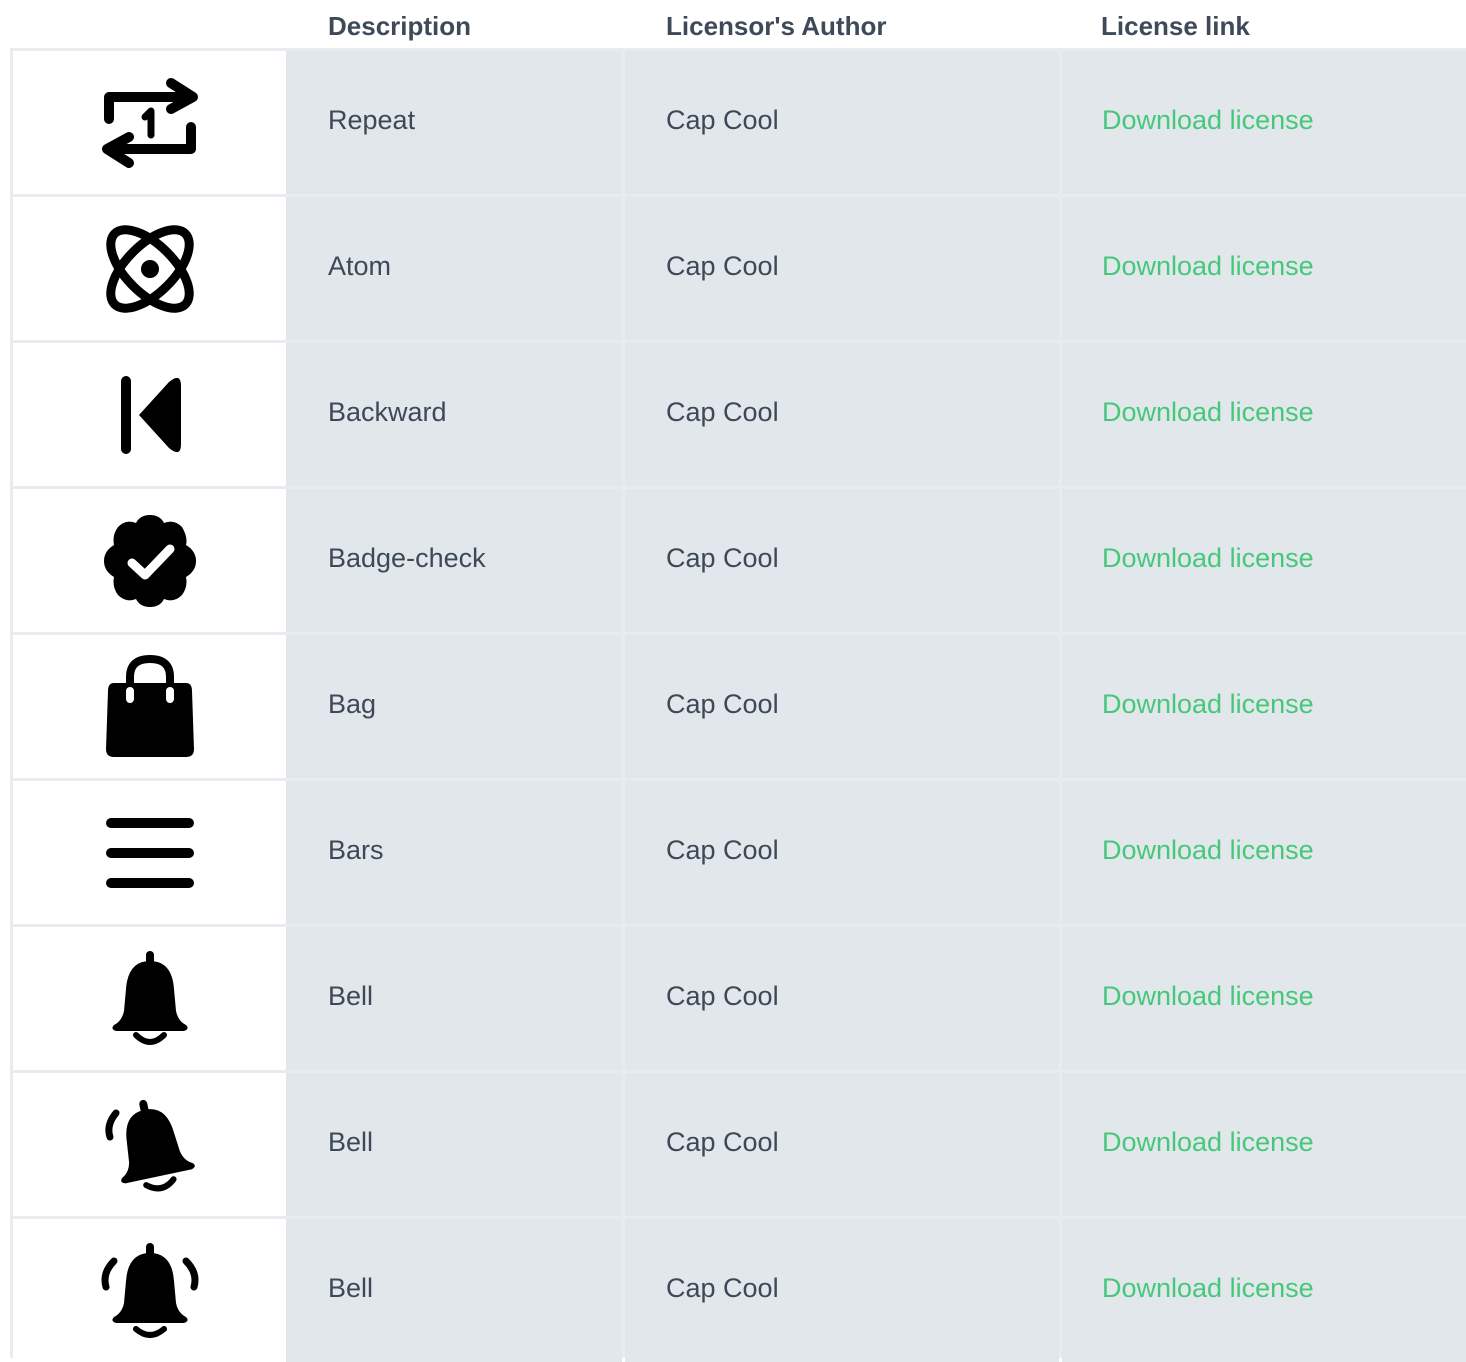 This screenshot has width=1466, height=1362. What do you see at coordinates (387, 412) in the screenshot?
I see `description-text: Backward` at bounding box center [387, 412].